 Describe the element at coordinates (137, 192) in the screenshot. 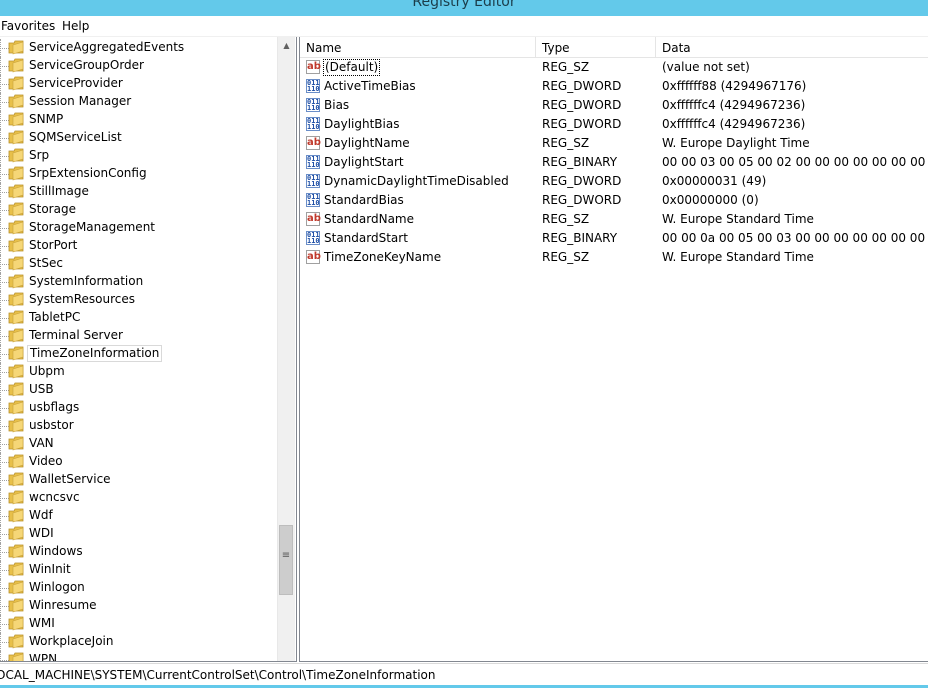

I see `tree-item-stillimage: StillImage` at that location.